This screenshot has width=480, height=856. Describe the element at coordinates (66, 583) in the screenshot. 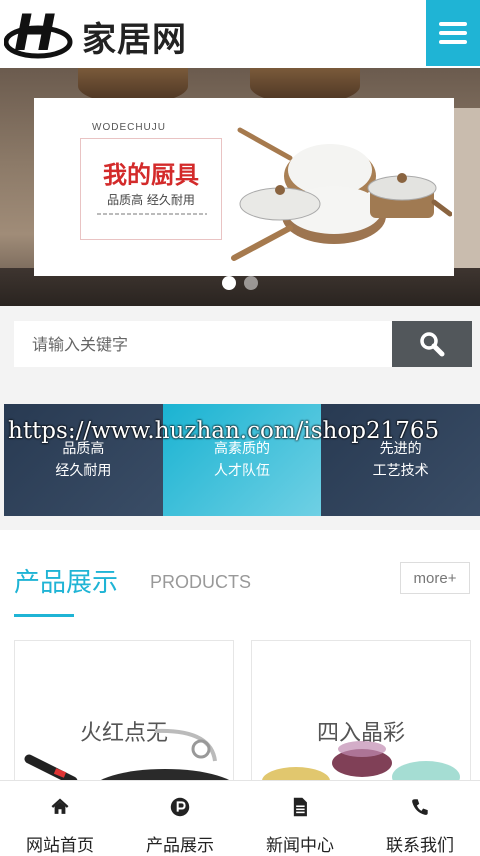

I see `section-title: 产品展示` at that location.